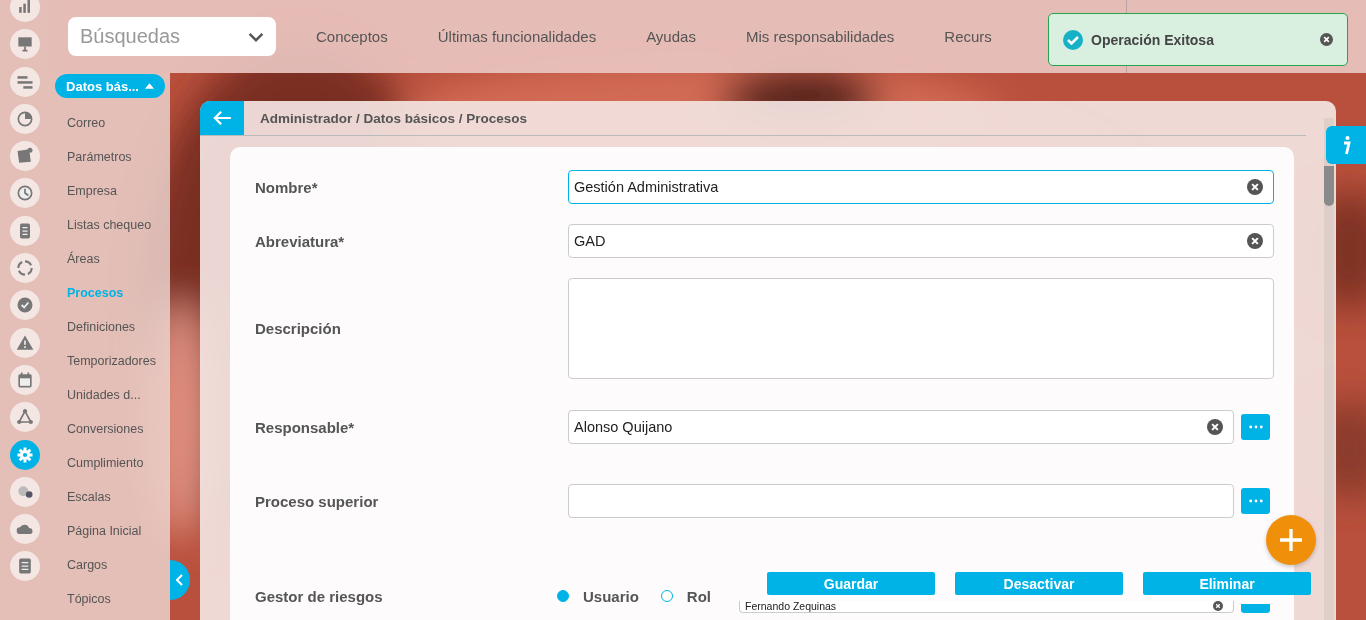 The image size is (1366, 620). Describe the element at coordinates (1326, 39) in the screenshot. I see `close-icon` at that location.